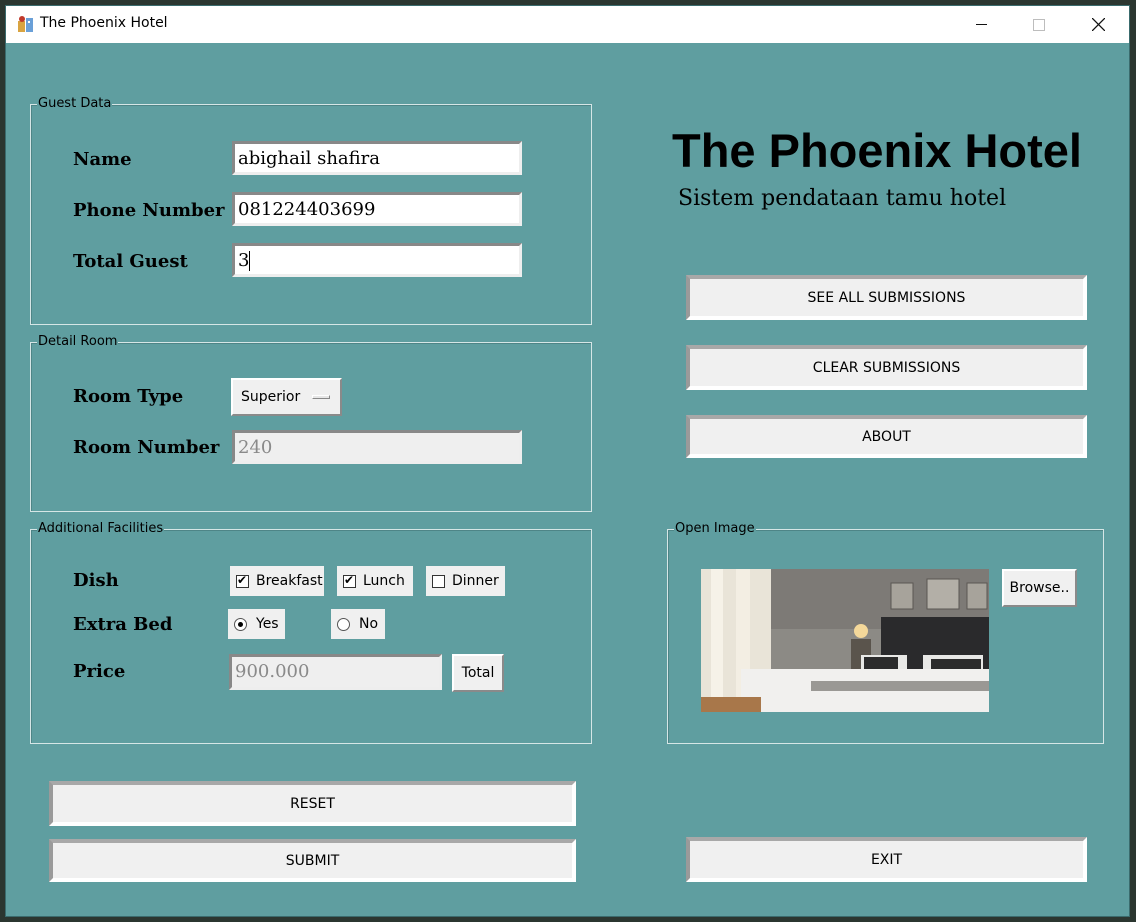 This screenshot has width=1136, height=922. What do you see at coordinates (311, 632) in the screenshot?
I see `facilities-frame: Additional Facilities` at bounding box center [311, 632].